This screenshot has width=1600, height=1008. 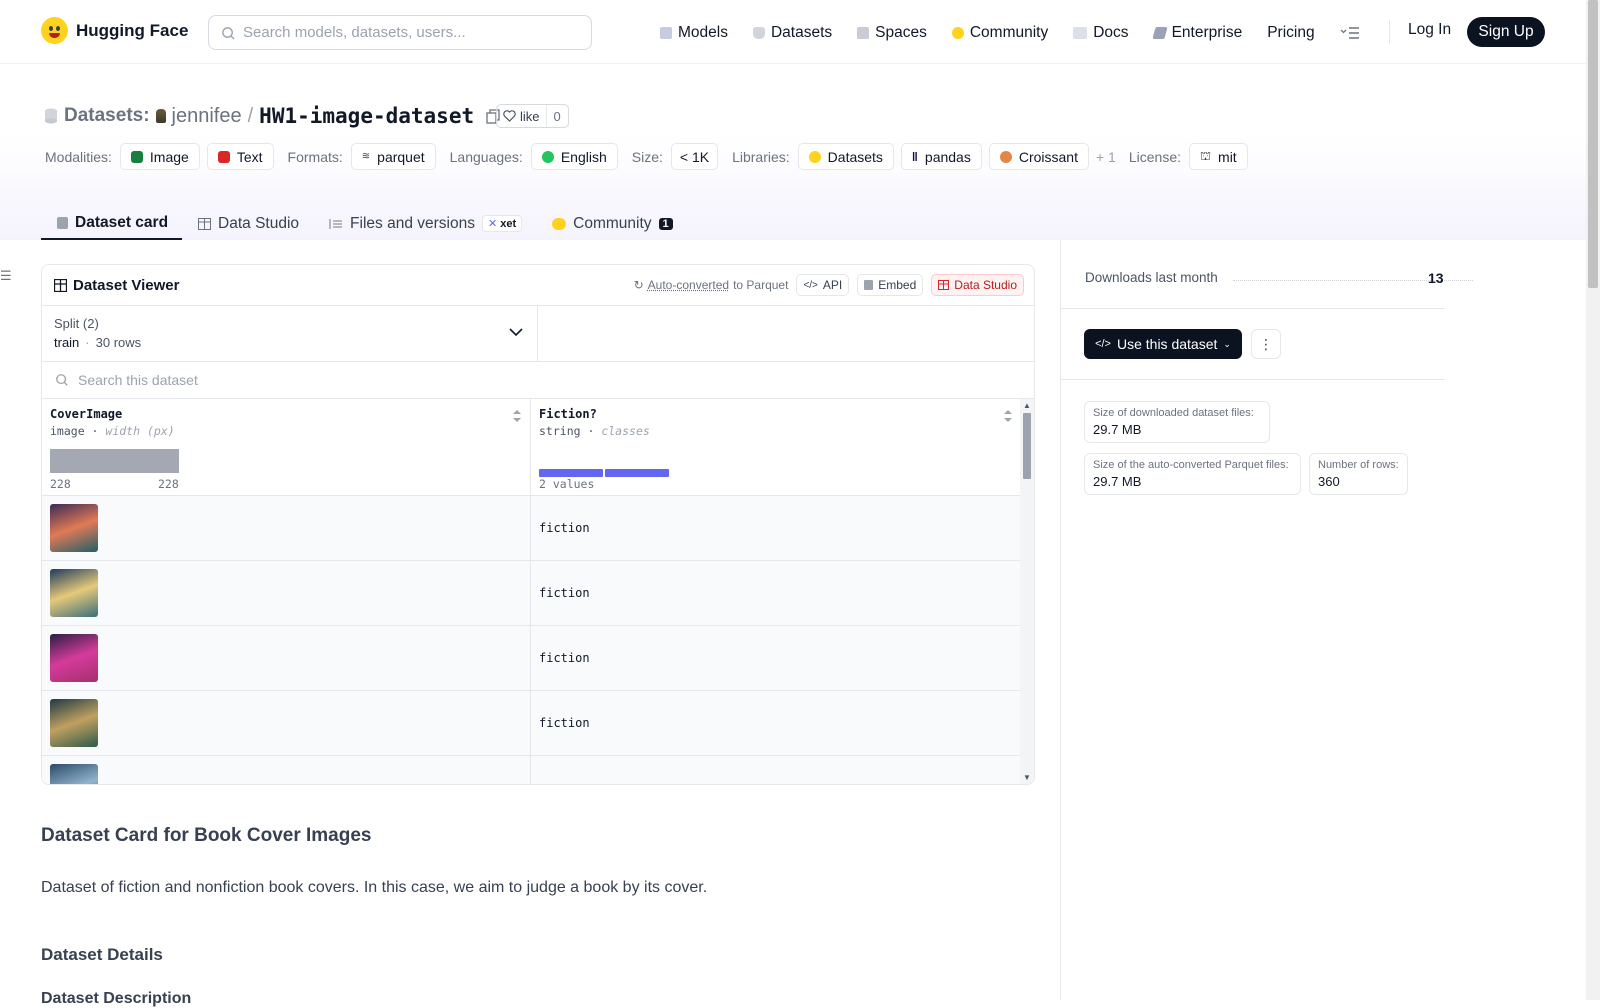 I want to click on api-button: </> API, so click(x=822, y=285).